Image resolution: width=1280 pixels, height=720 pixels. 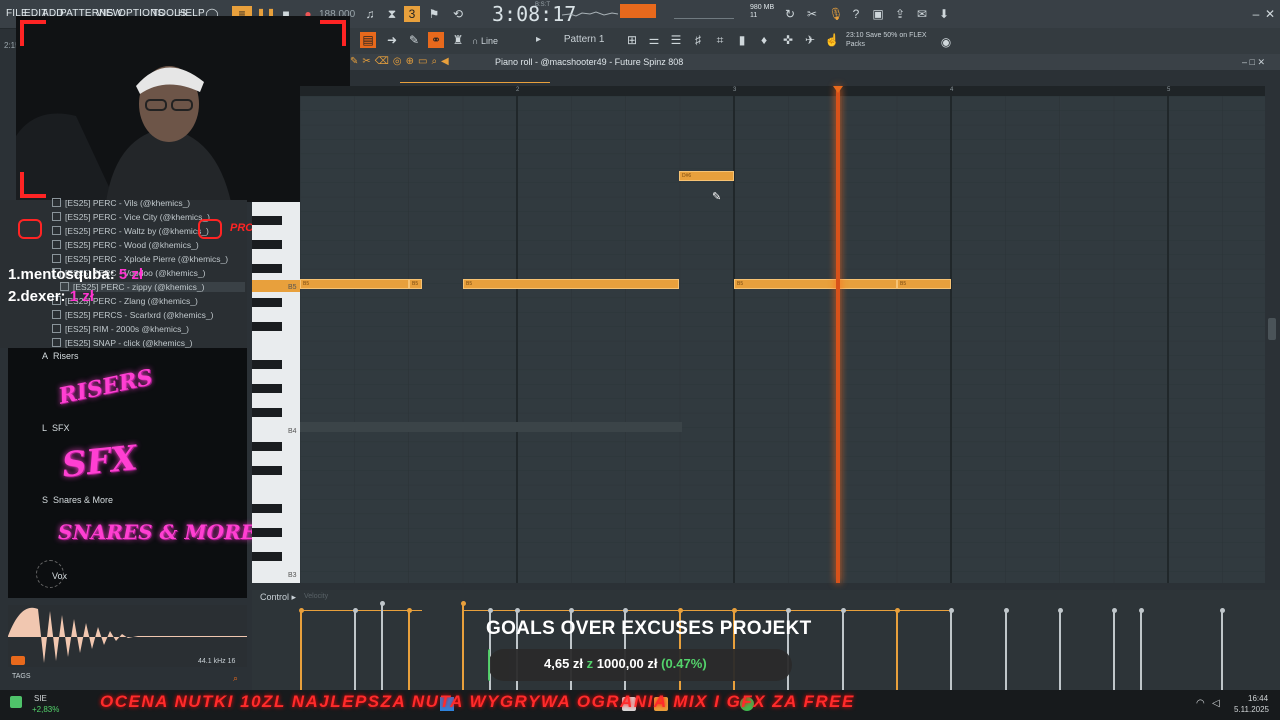 I want to click on plugin-picker-icon: ✈, so click(x=810, y=40).